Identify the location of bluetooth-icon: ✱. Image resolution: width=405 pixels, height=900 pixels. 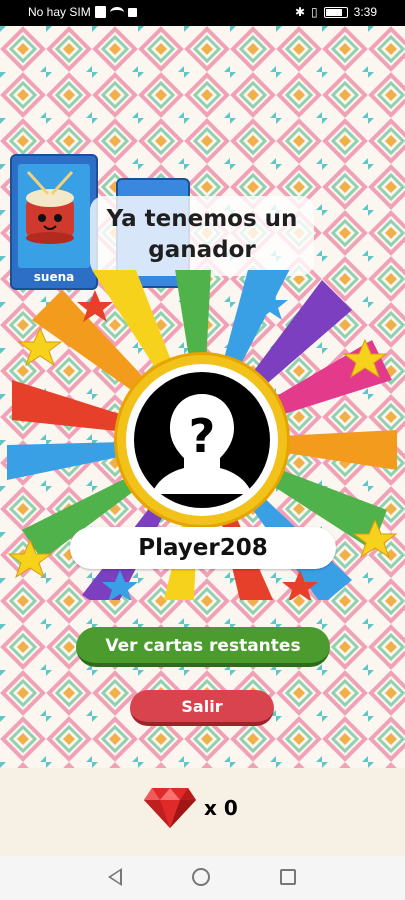
(300, 12).